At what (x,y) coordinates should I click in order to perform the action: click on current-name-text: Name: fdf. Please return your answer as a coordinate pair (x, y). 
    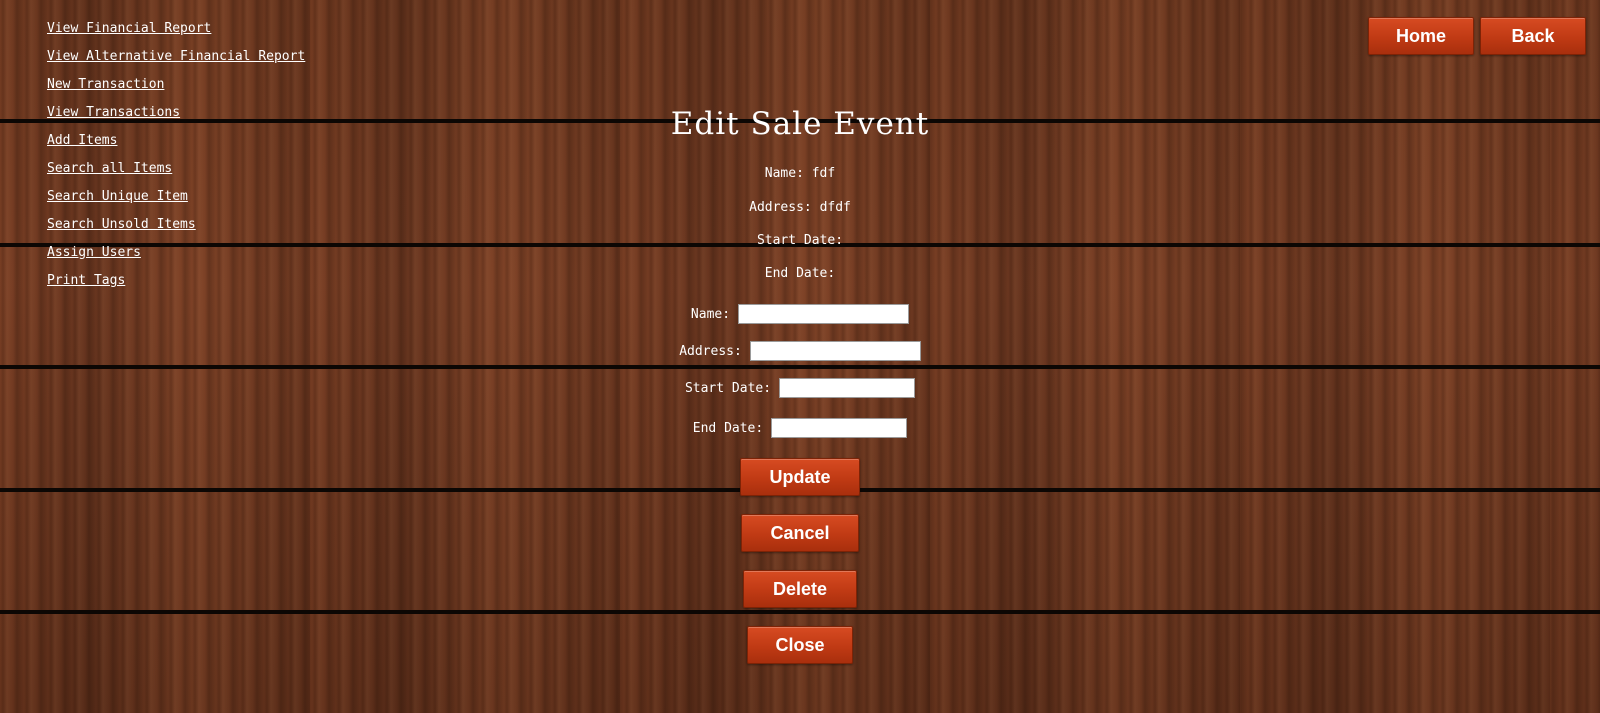
    Looking at the image, I should click on (800, 173).